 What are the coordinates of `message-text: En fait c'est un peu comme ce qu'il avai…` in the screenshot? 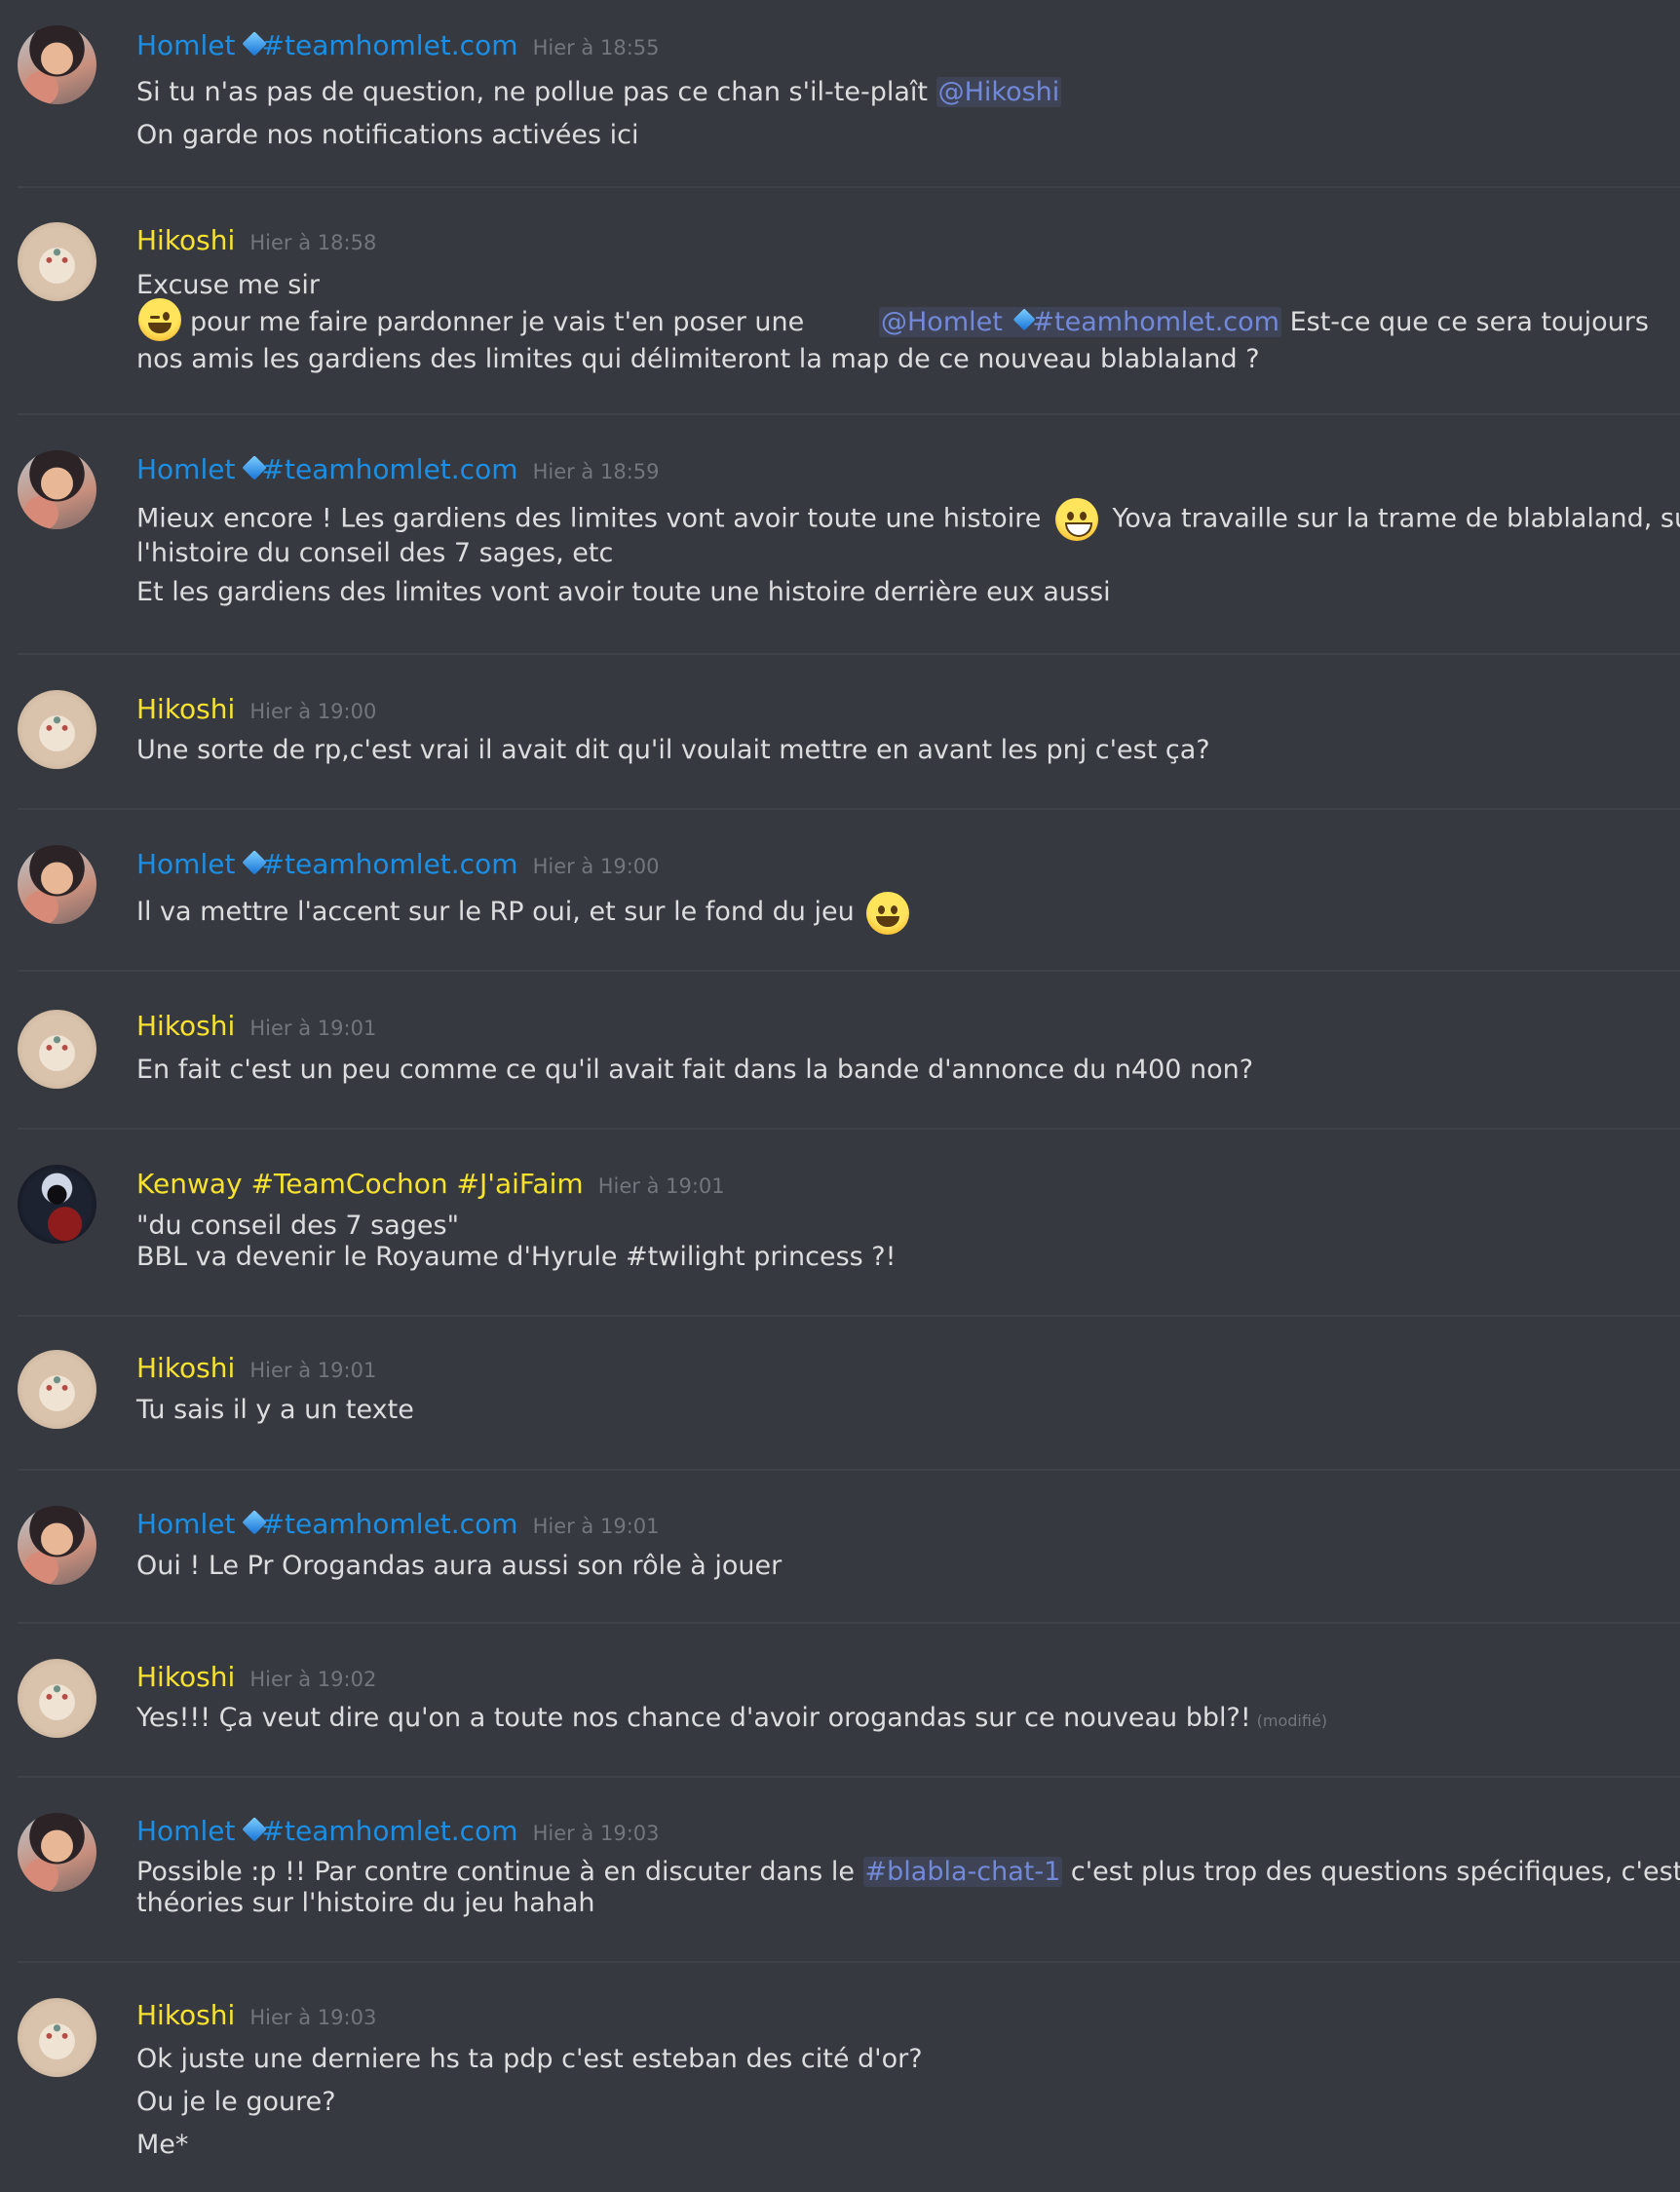 It's located at (695, 1070).